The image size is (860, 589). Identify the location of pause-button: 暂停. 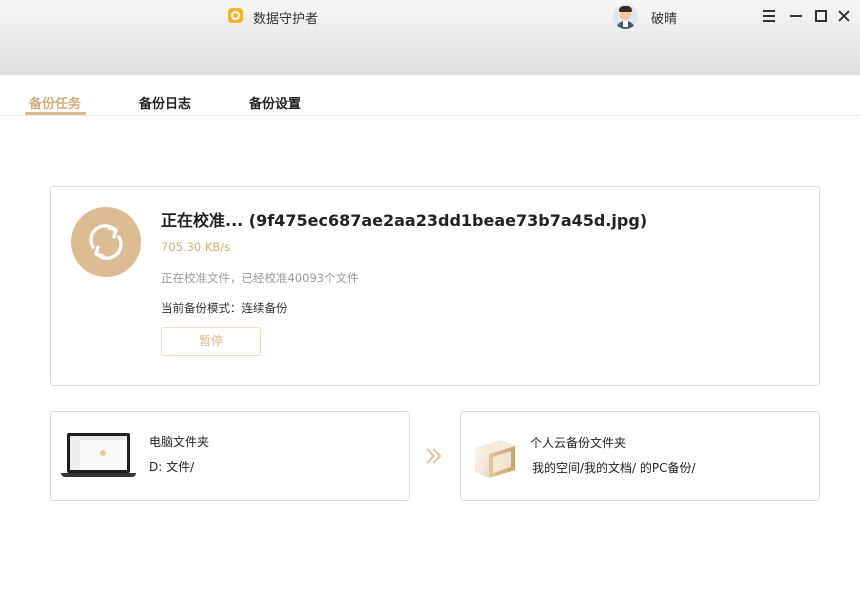
(211, 341).